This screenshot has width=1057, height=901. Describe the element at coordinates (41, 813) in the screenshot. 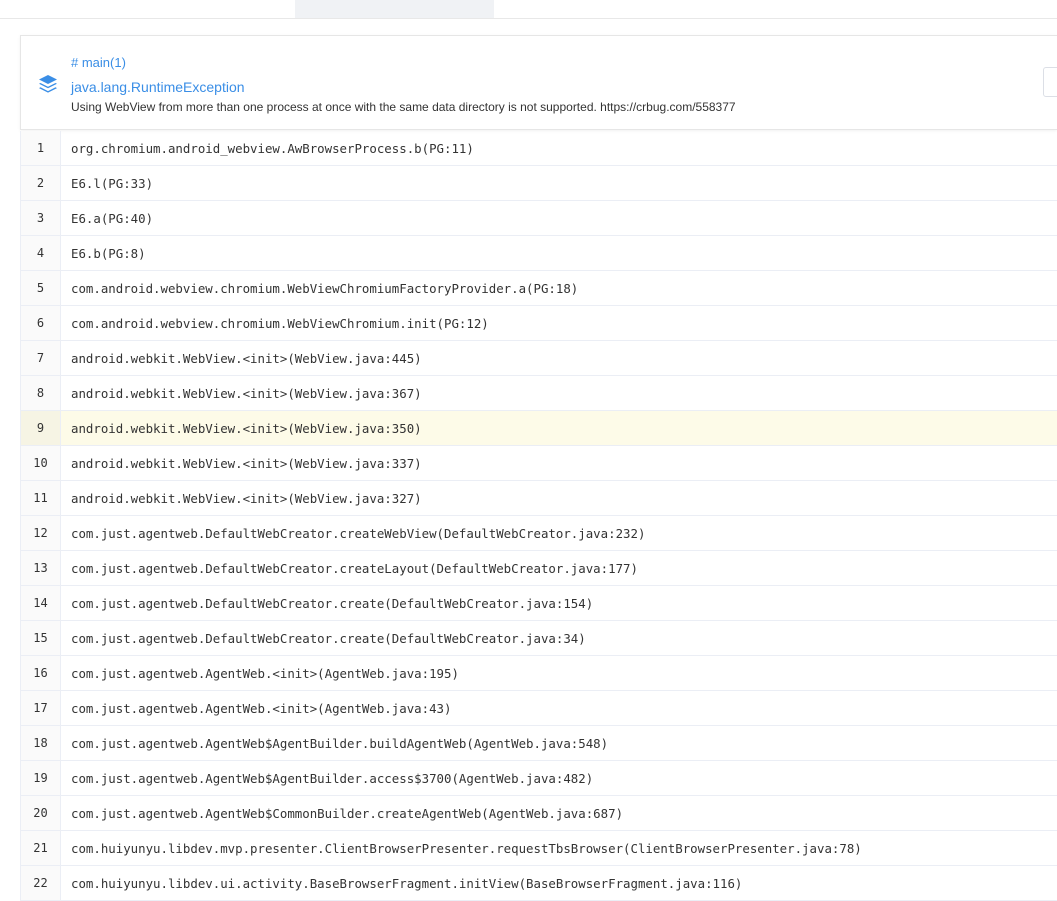

I see `line-number: 20` at that location.